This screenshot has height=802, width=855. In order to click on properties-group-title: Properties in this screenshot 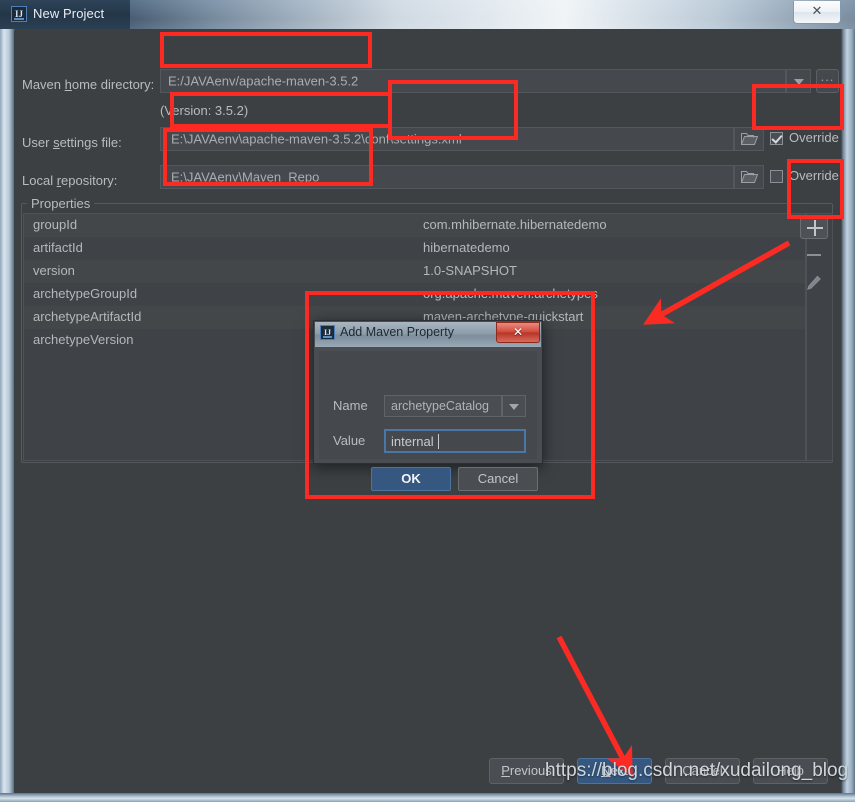, I will do `click(61, 203)`.